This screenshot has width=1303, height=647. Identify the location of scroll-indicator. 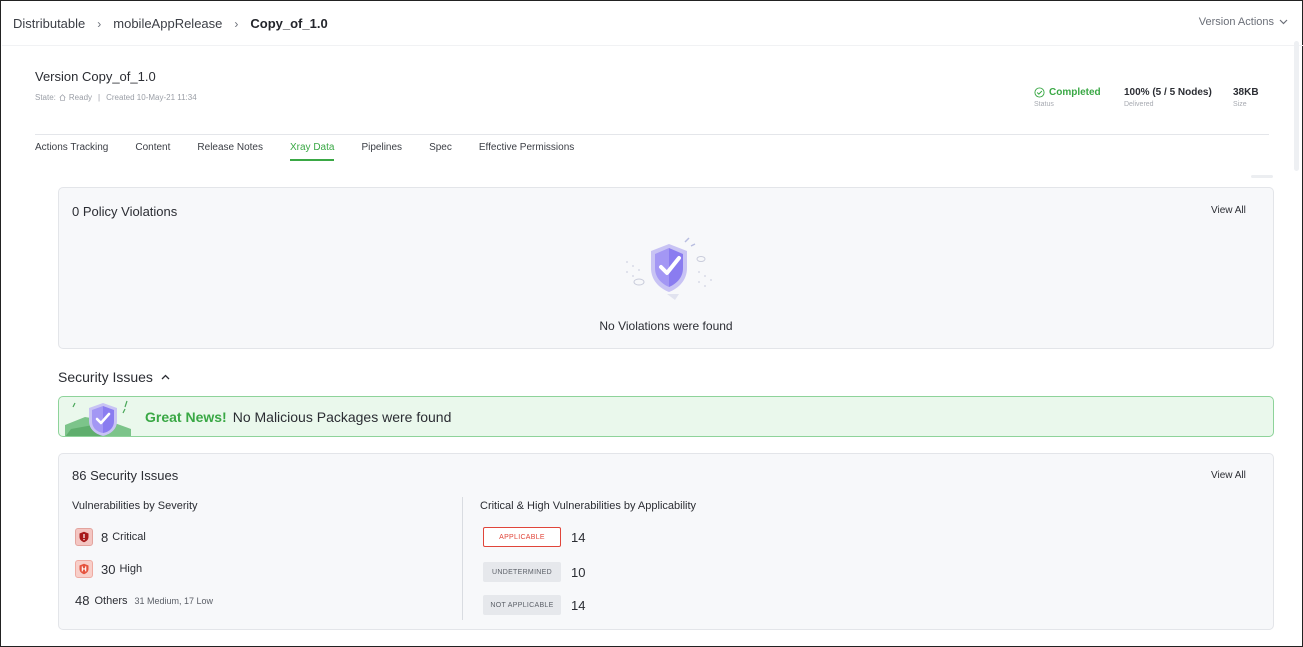
(1262, 176).